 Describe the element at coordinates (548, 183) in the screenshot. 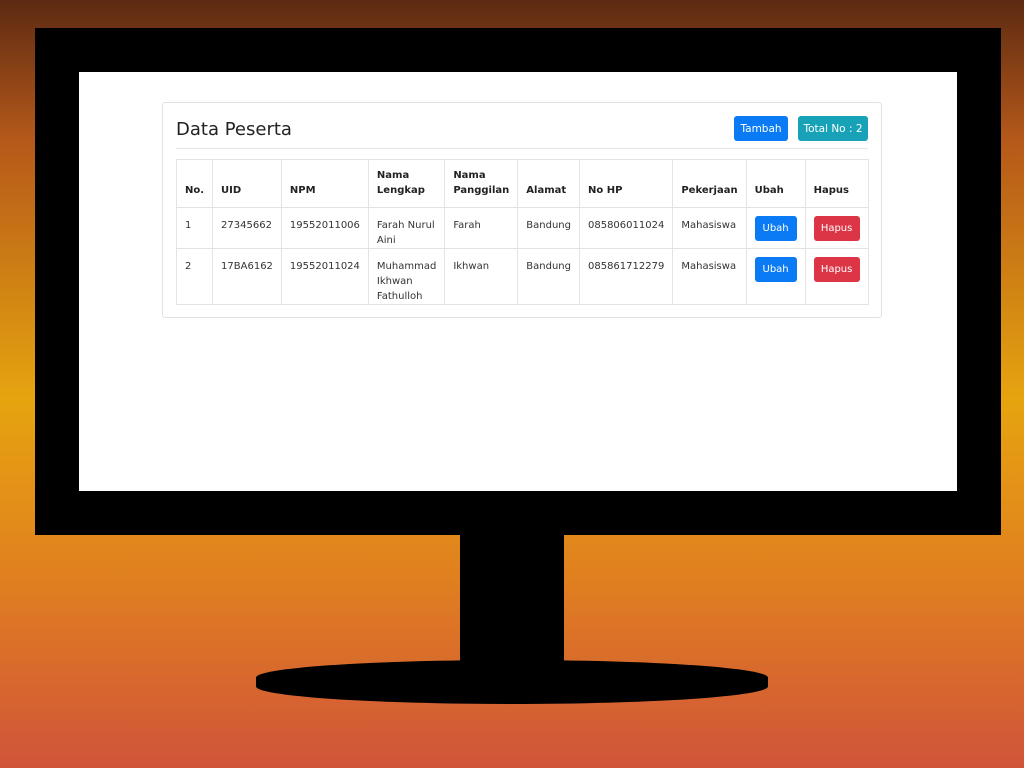

I see `header-alamat: Alamat` at that location.